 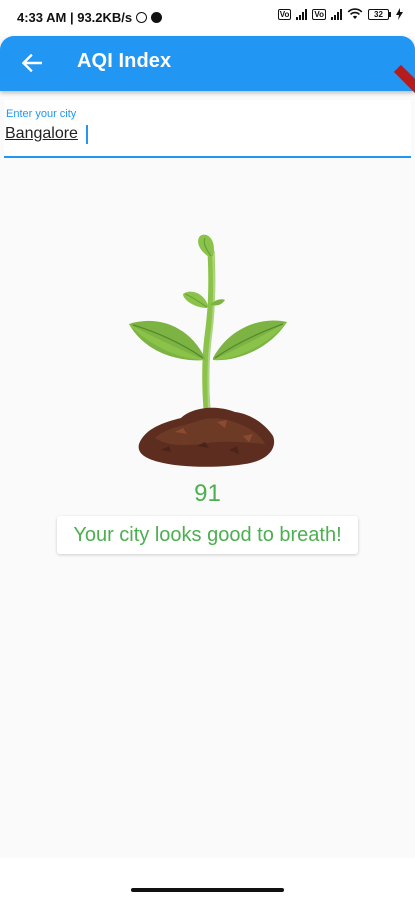 I want to click on signal-icon, so click(x=302, y=14).